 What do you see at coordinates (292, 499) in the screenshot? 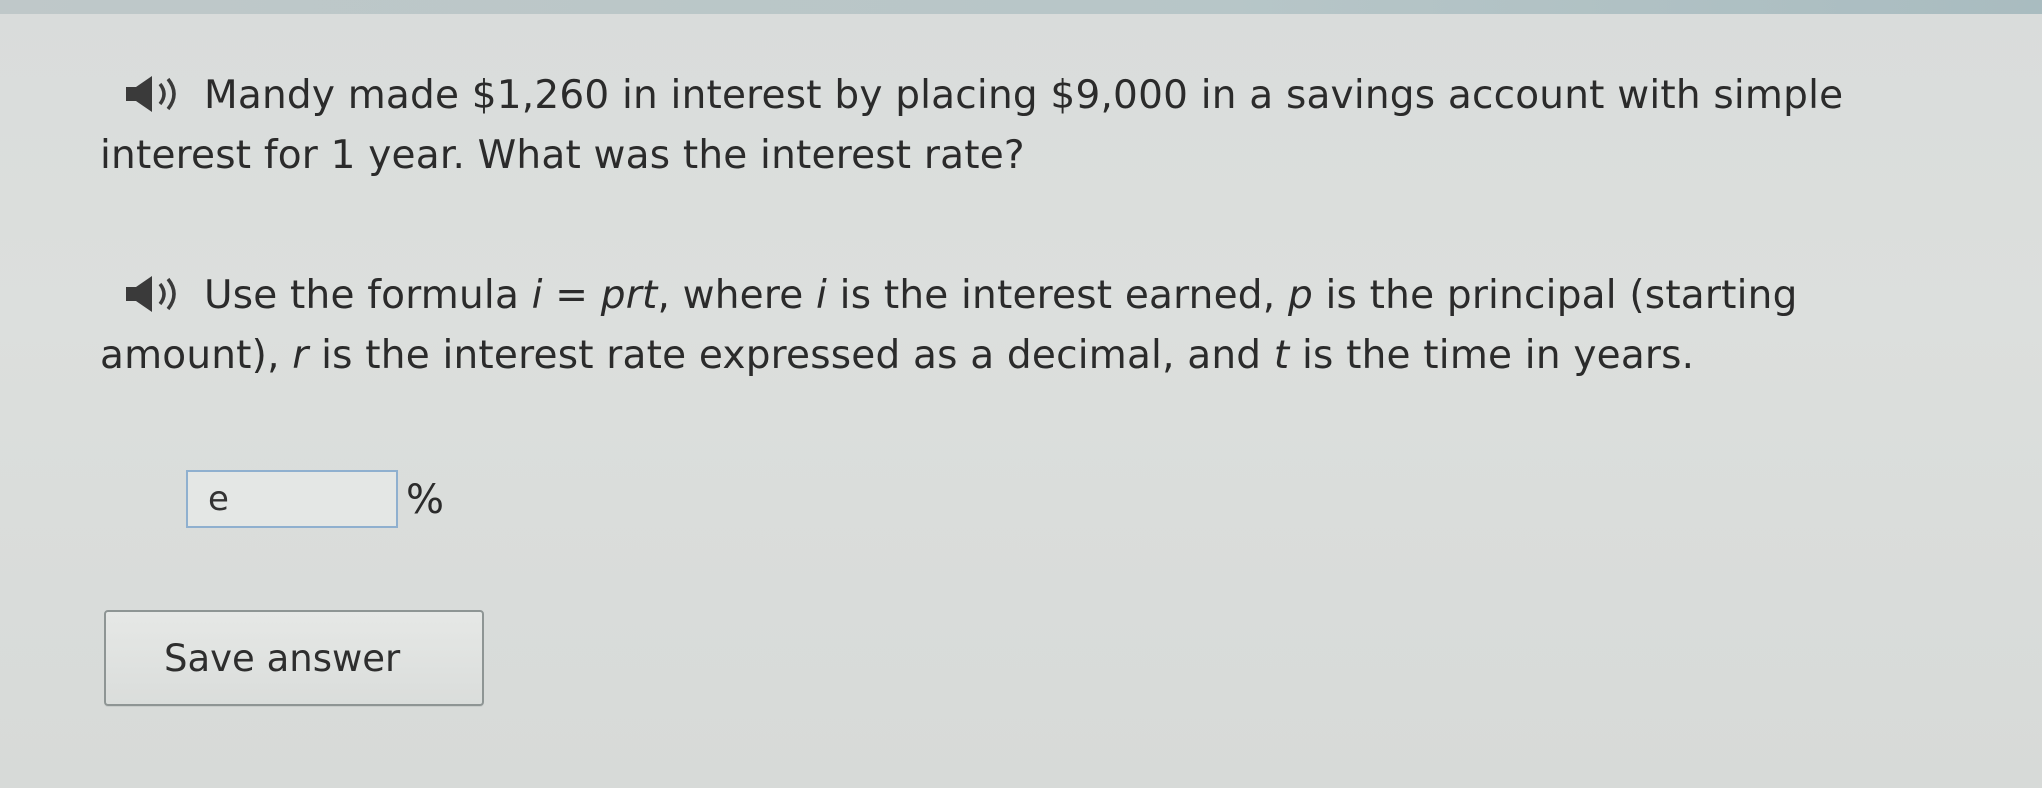
I see `answer-input` at bounding box center [292, 499].